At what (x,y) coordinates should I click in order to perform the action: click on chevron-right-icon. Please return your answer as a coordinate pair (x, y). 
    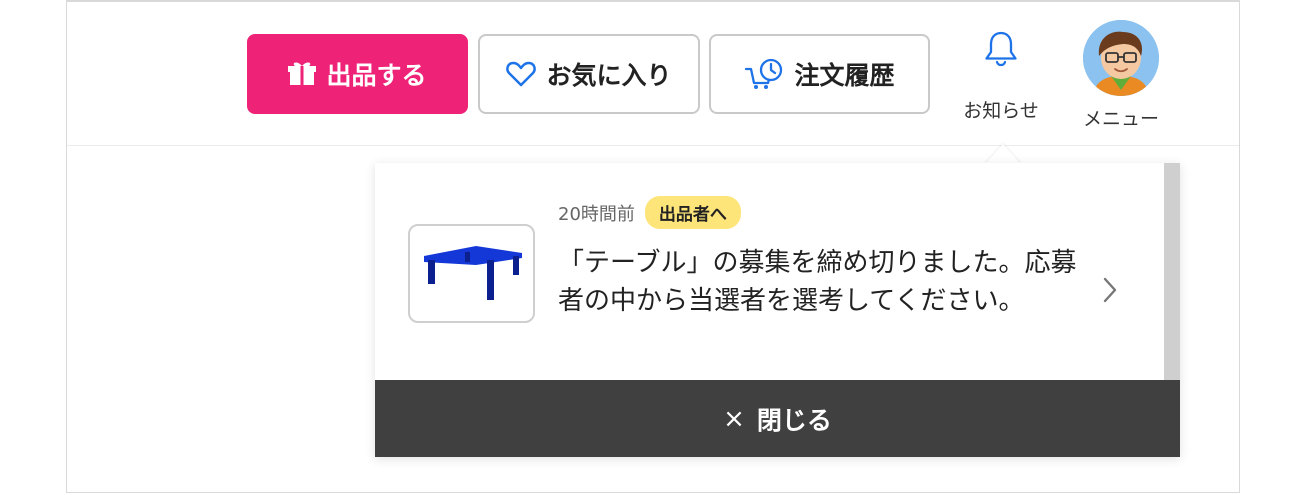
    Looking at the image, I should click on (1110, 292).